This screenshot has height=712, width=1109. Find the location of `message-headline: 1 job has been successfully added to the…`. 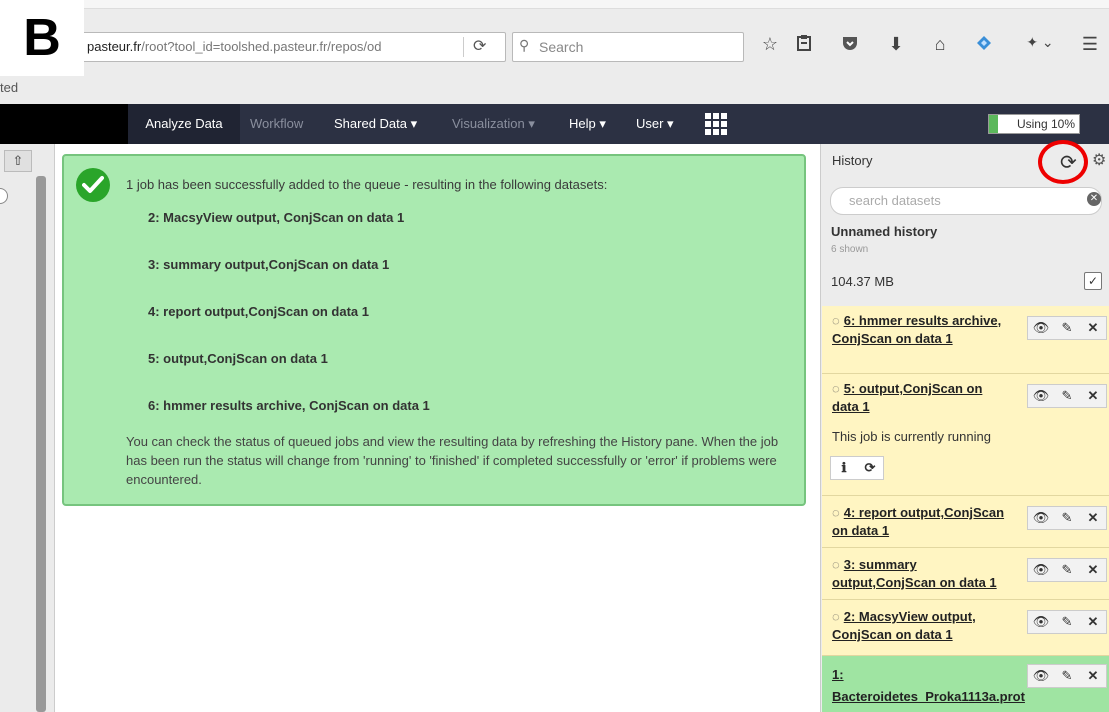

message-headline: 1 job has been successfully added to the… is located at coordinates (367, 184).